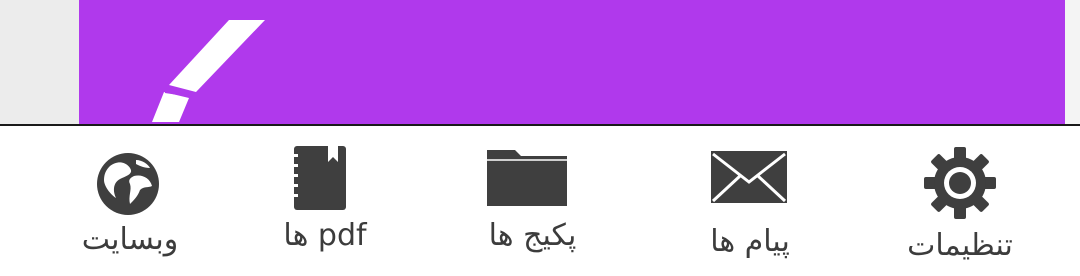  I want to click on gear-icon, so click(960, 183).